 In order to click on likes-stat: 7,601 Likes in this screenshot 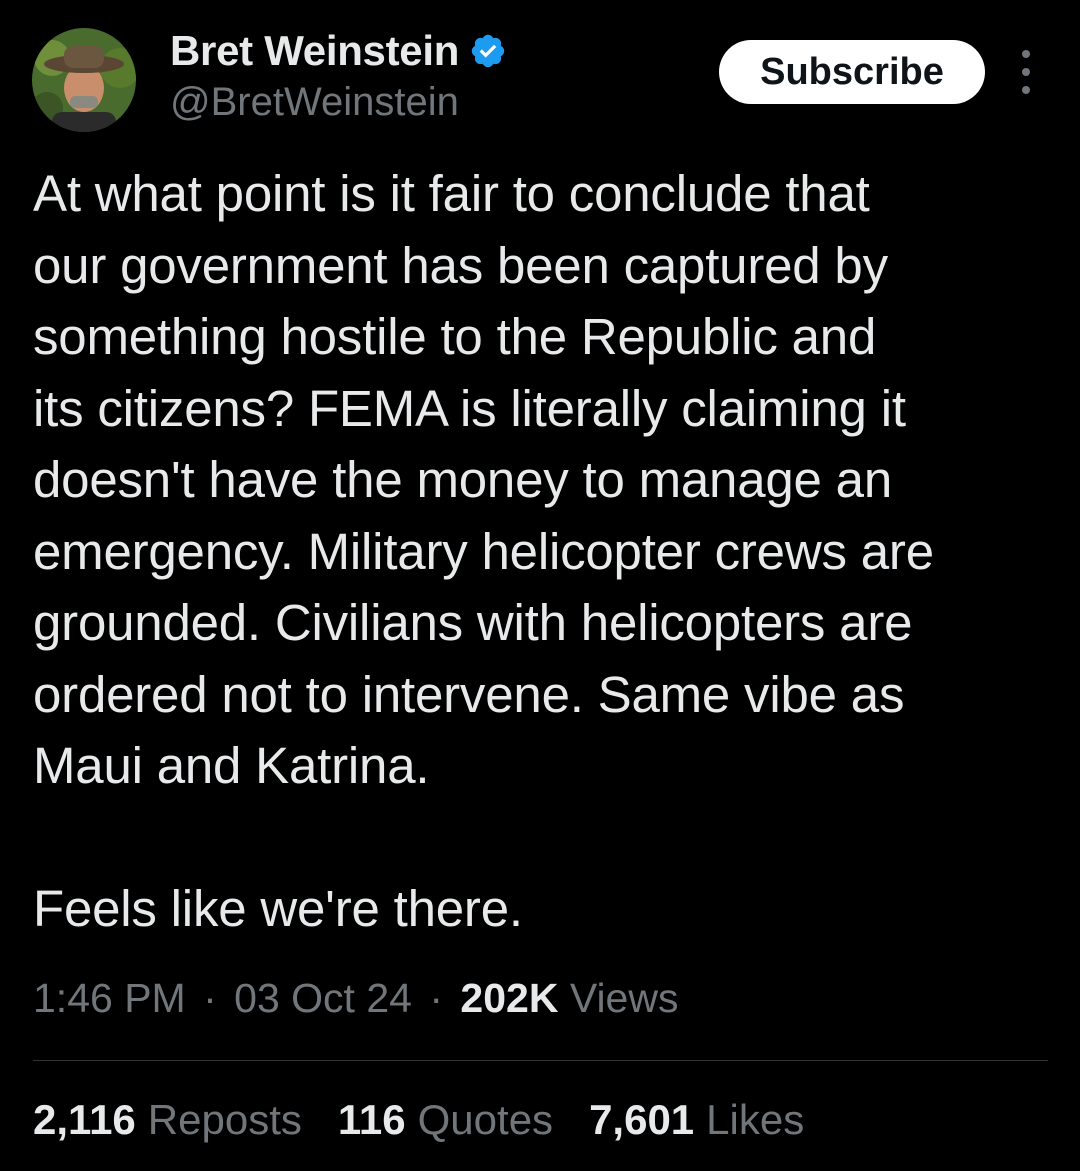, I will do `click(696, 1120)`.